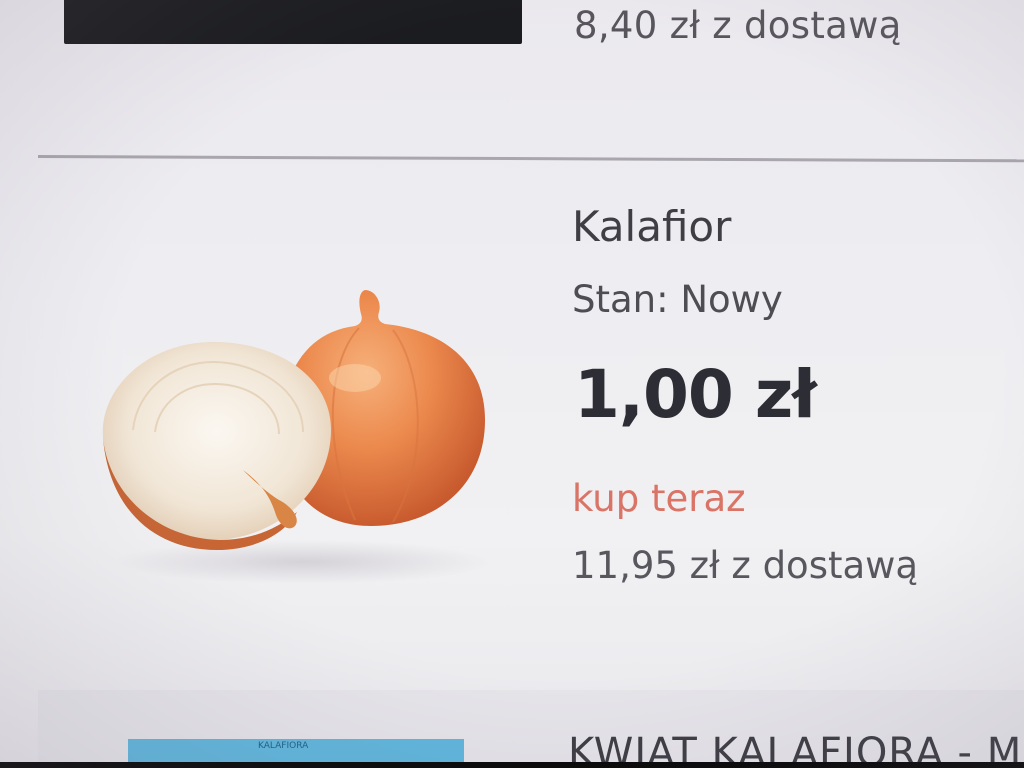 Image resolution: width=1024 pixels, height=768 pixels. I want to click on listing-condition: Stan: Nowy, so click(677, 299).